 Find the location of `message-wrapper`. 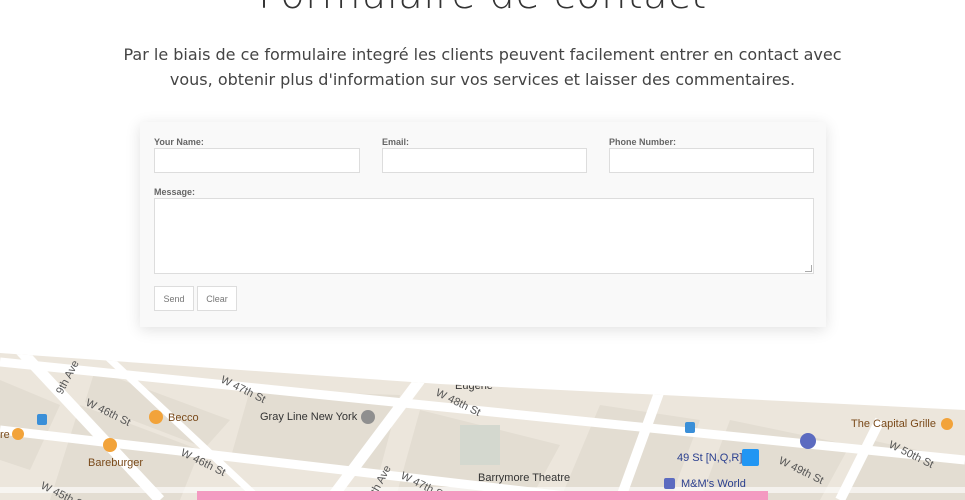

message-wrapper is located at coordinates (484, 236).